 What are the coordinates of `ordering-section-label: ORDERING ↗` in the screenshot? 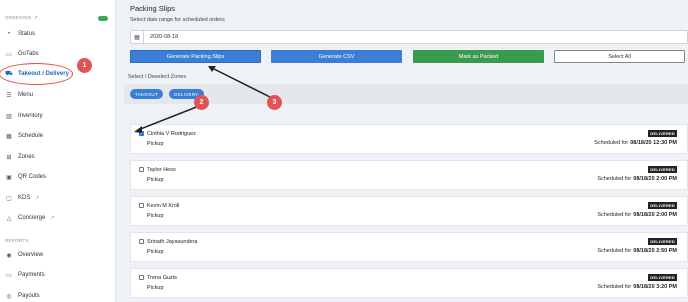 It's located at (22, 18).